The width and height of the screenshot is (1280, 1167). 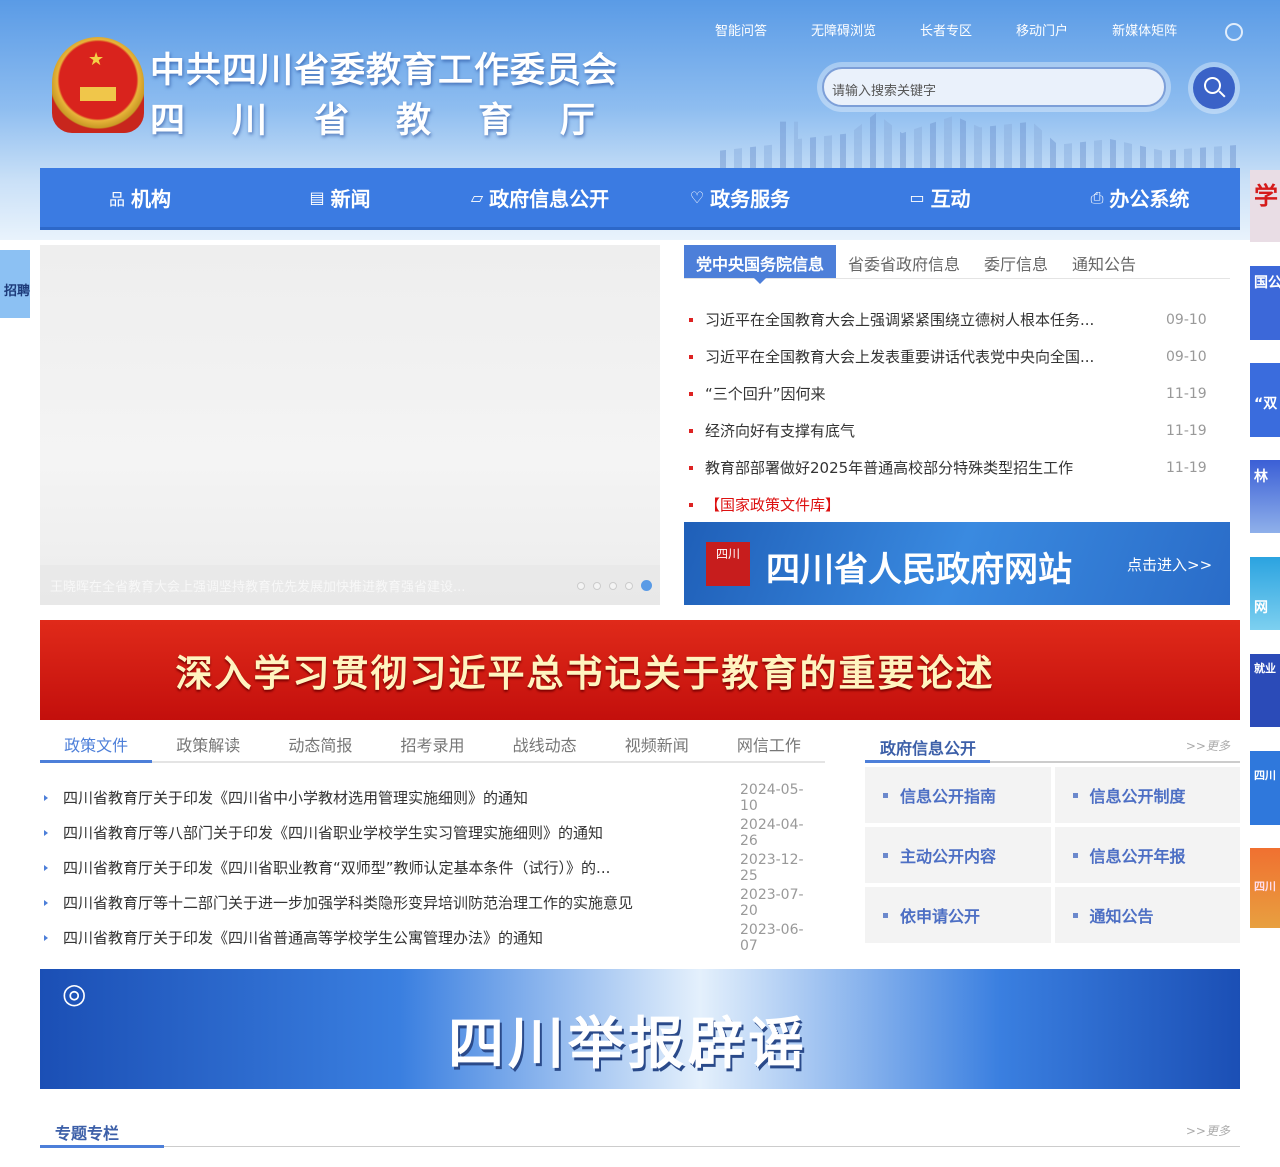 I want to click on policy-library-link: 【国家政策文件库】, so click(x=957, y=504).